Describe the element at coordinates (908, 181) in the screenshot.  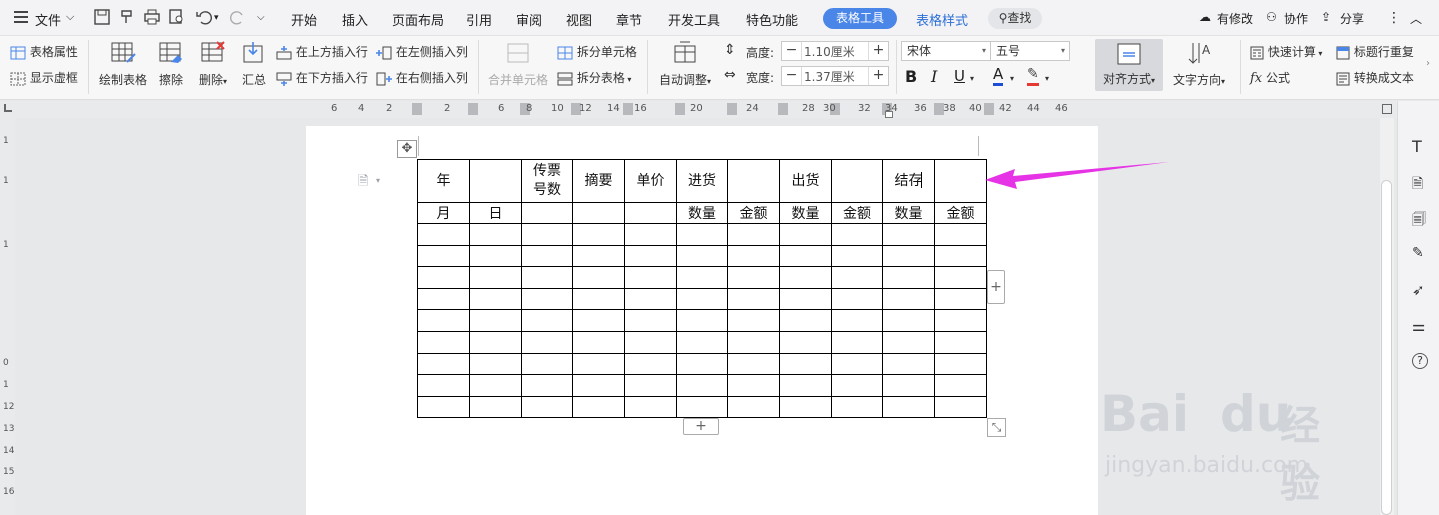
I see `header-cell: 结存` at that location.